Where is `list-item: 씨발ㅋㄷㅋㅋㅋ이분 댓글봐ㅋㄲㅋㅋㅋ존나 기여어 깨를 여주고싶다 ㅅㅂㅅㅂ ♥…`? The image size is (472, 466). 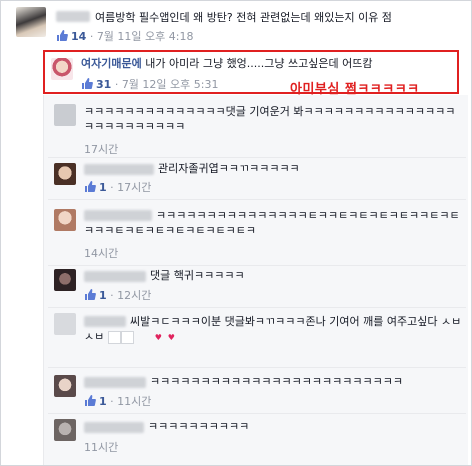 list-item: 씨발ㅋㄷㅋㅋㅋ이분 댓글봐ㅋㄲㅋㅋㅋ존나 기여어 깨를 여주고싶다 ㅅㅂㅅㅂ ♥… is located at coordinates (257, 339).